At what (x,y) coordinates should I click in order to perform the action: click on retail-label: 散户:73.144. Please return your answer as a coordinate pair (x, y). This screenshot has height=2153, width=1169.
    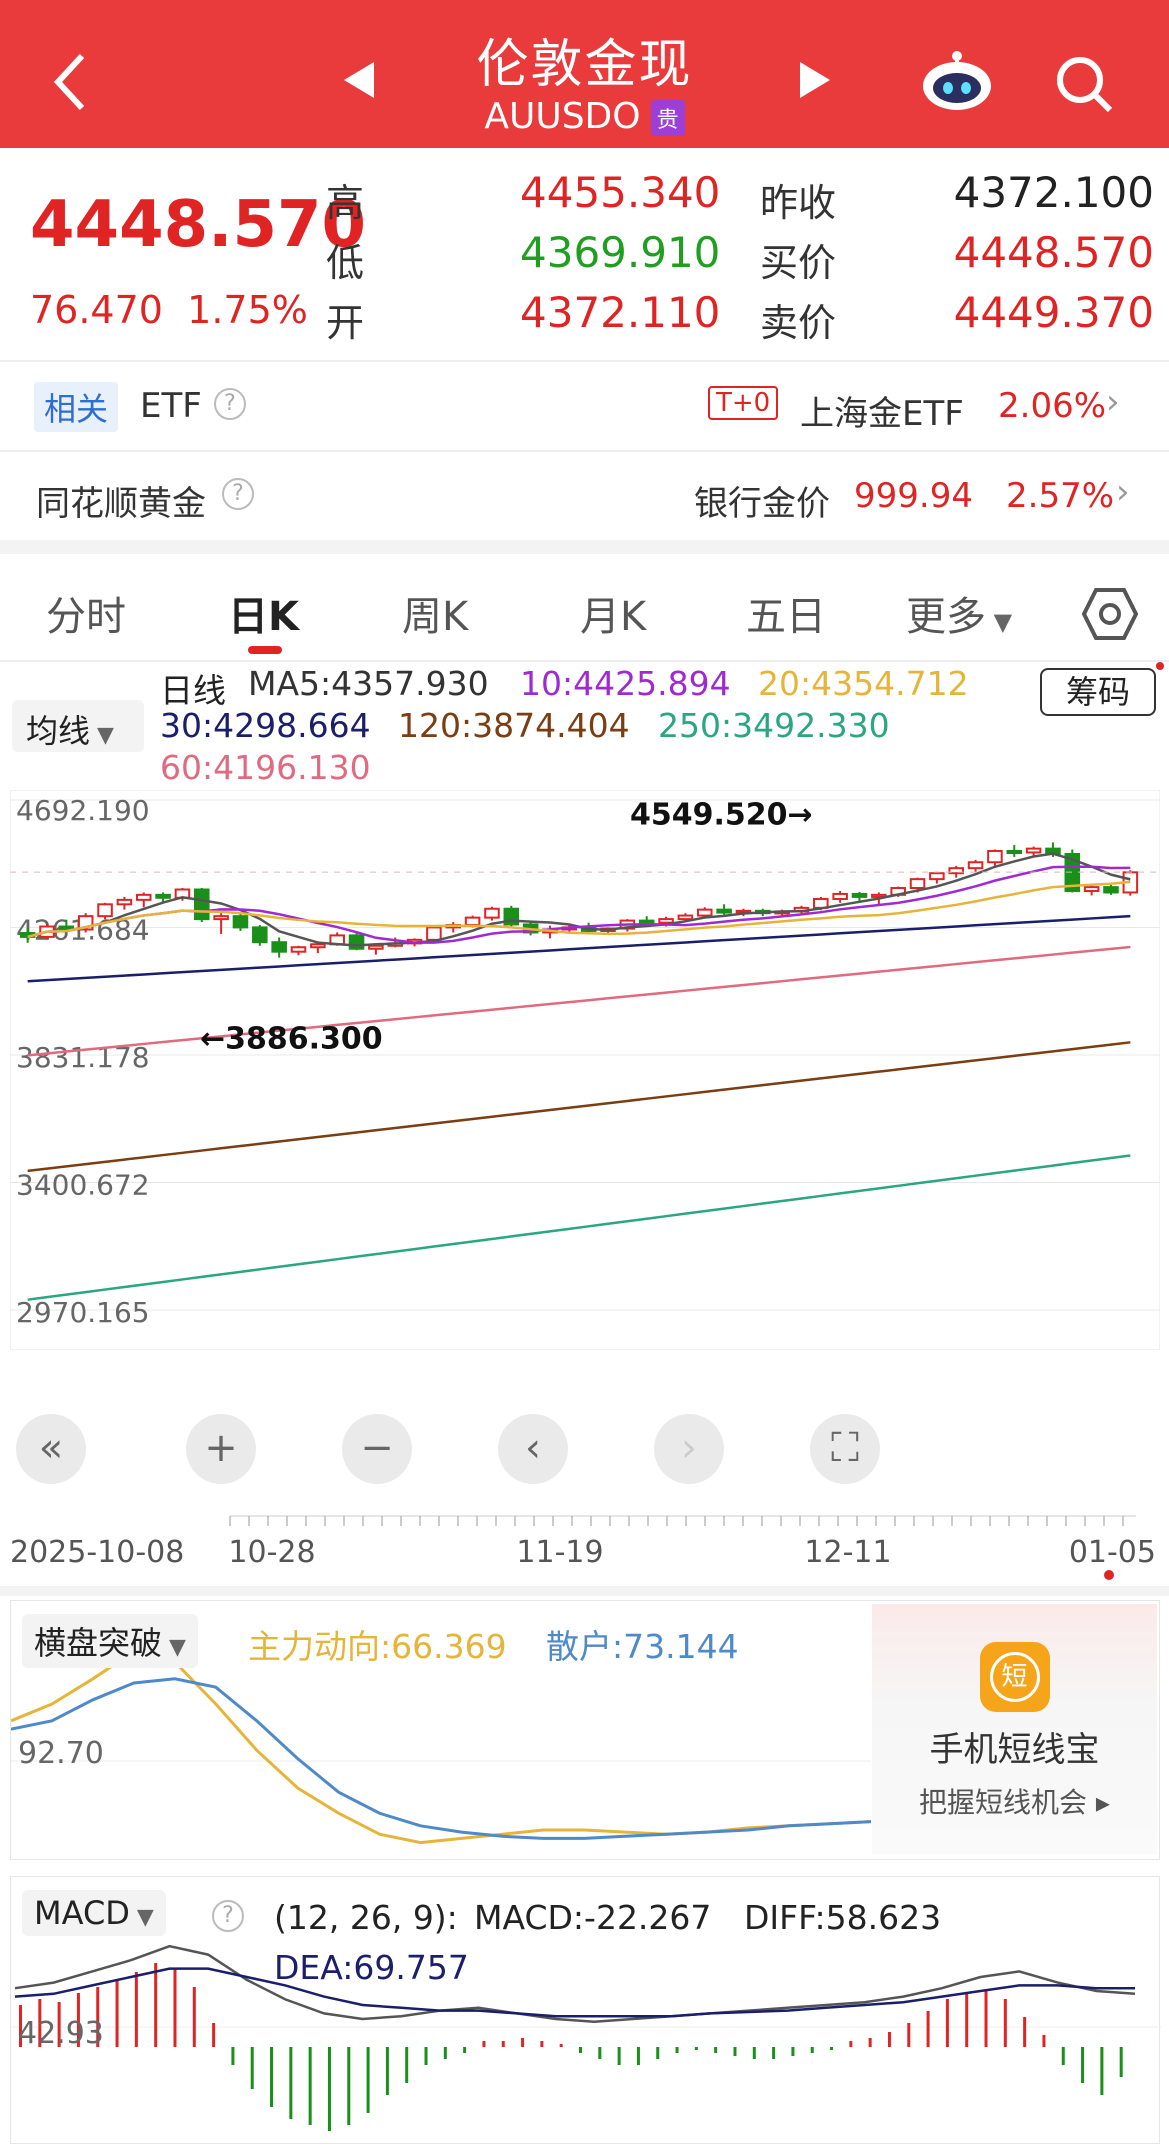
    Looking at the image, I should click on (642, 1646).